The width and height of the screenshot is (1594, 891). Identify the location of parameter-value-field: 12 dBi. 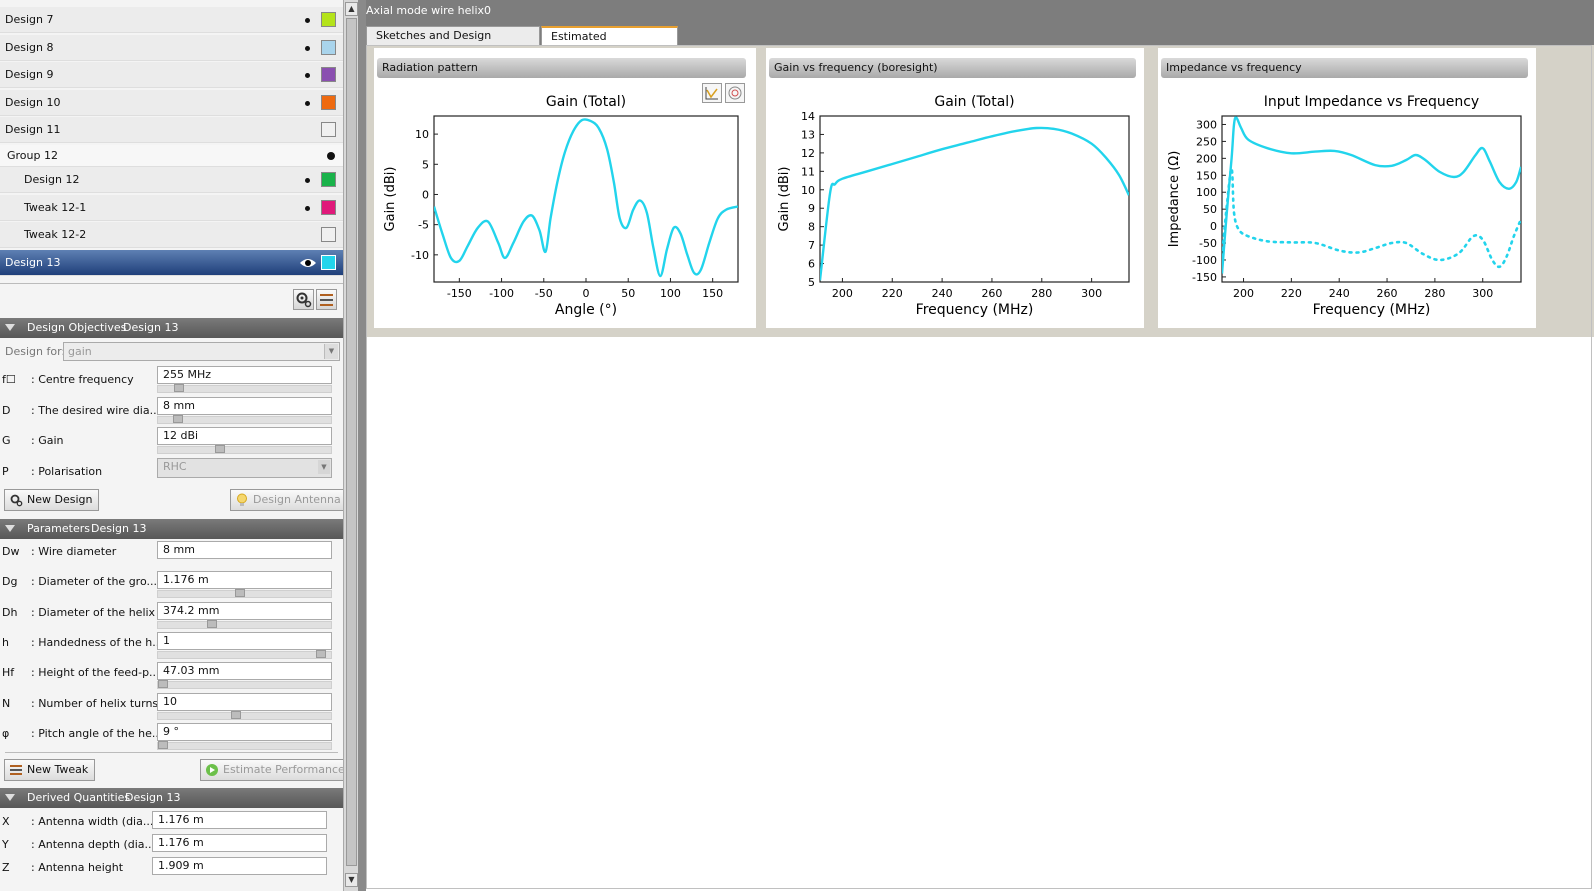
(244, 436).